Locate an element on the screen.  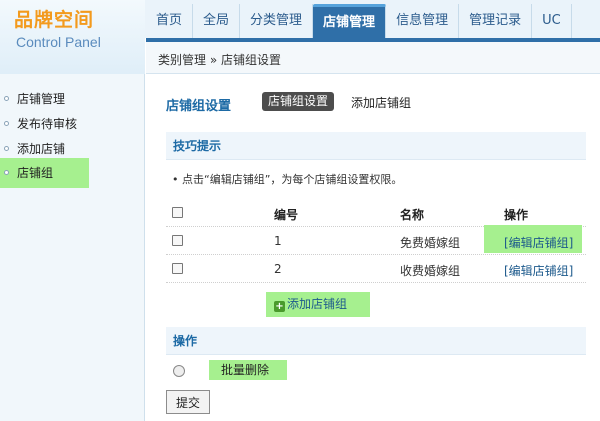
sidebar-item-shop-management: 店铺管理 is located at coordinates (32, 99).